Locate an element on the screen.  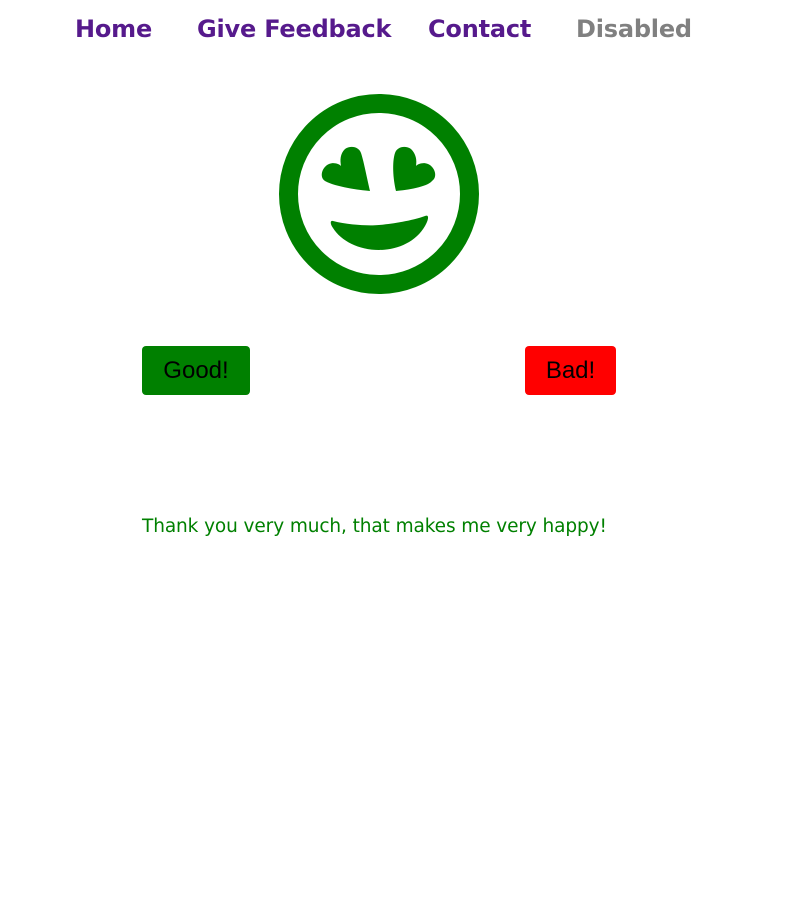
top-navigation: Home Give Feedback Contact Disabled is located at coordinates (402, 30).